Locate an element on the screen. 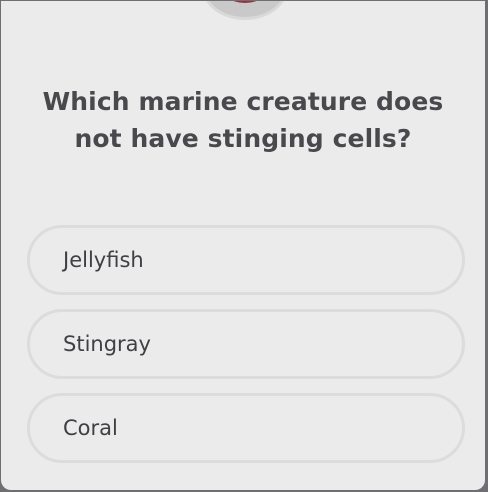 The width and height of the screenshot is (488, 492). answer-option-stingray: Stingray is located at coordinates (246, 344).